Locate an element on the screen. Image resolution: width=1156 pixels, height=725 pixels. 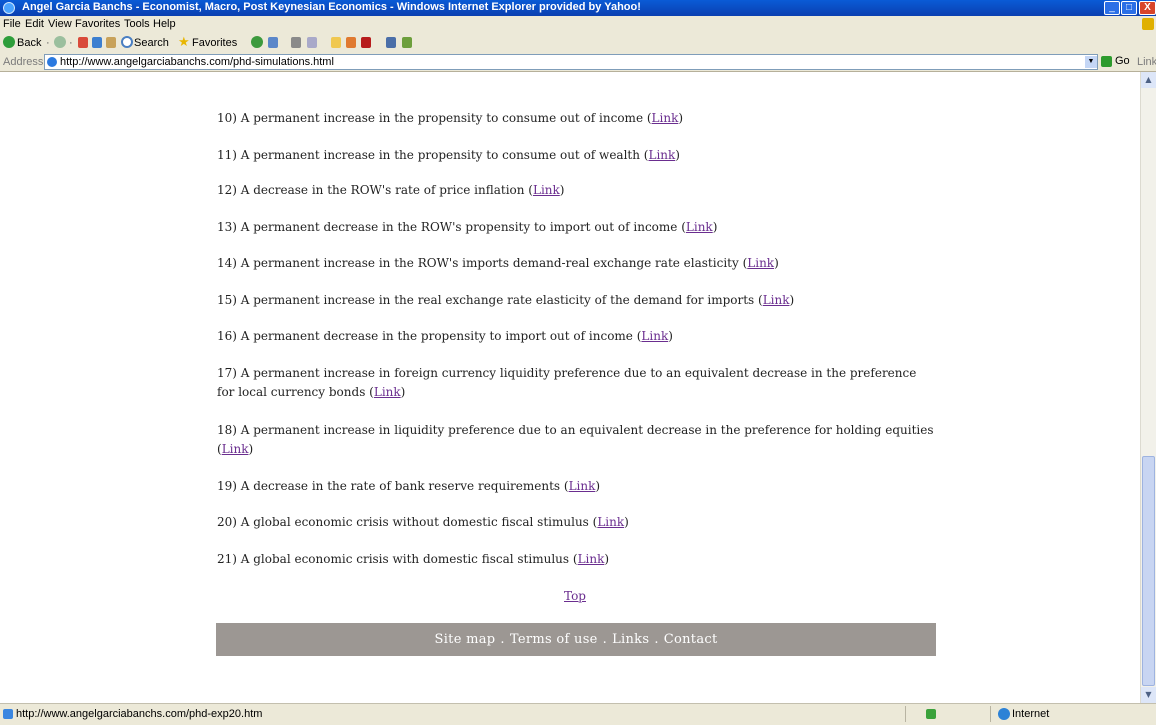
go-arrow-icon is located at coordinates (1106, 61).